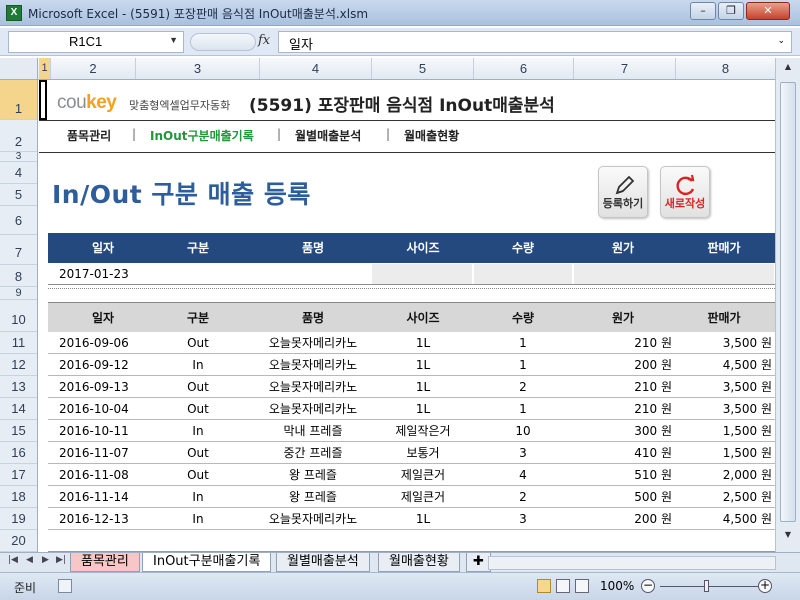  I want to click on row-header: 19, so click(18, 519).